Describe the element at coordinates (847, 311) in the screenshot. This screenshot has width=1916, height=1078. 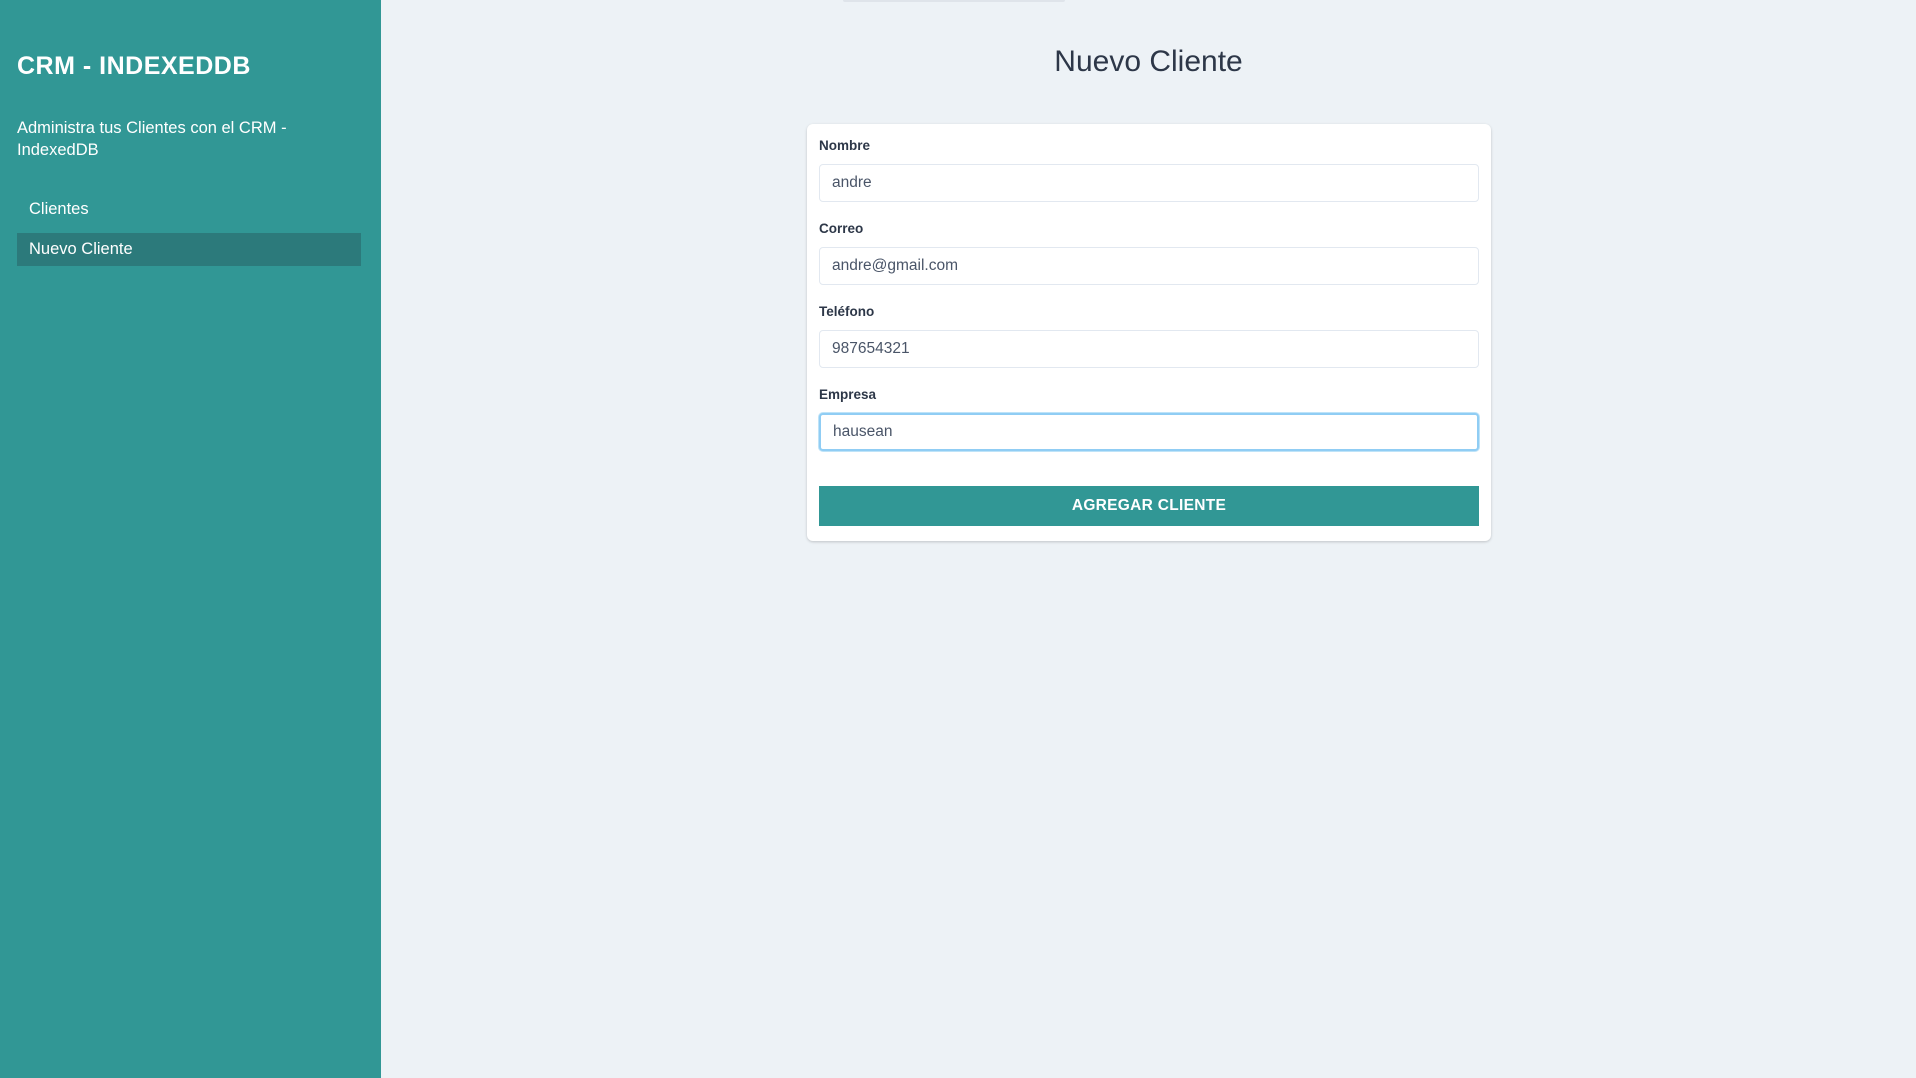
I see `telefono-label: Teléfono` at that location.